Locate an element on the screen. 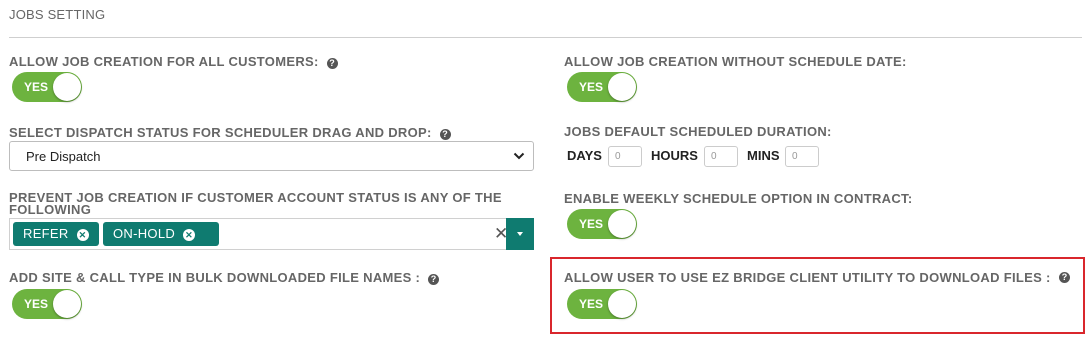 The image size is (1087, 347). hours-input: 0 is located at coordinates (721, 156).